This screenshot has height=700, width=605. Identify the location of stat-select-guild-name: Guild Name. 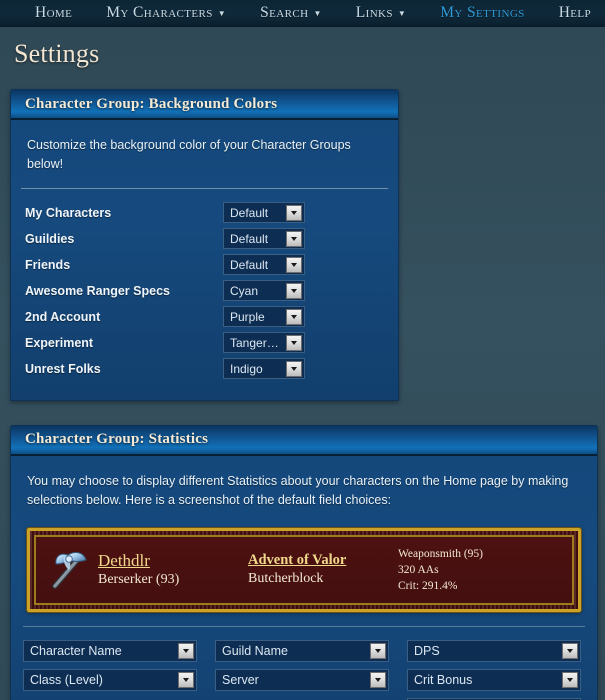
(302, 651).